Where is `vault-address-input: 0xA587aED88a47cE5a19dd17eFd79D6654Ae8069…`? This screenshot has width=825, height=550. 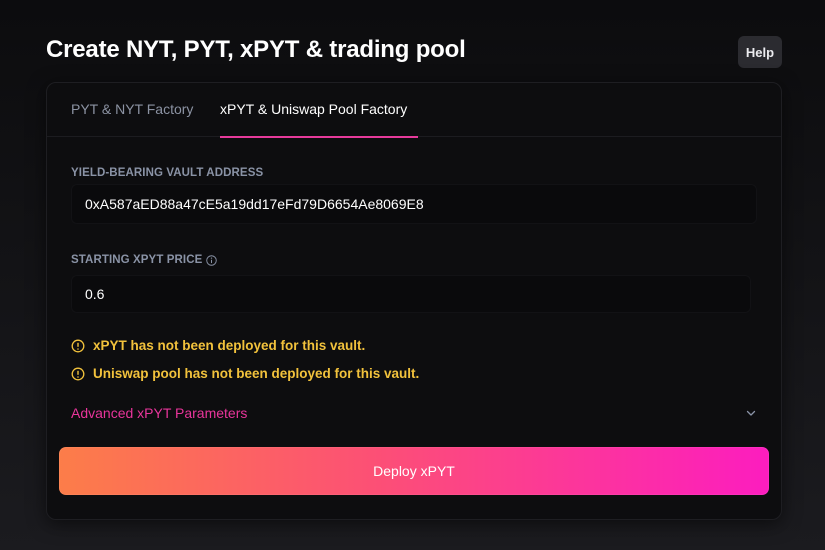 vault-address-input: 0xA587aED88a47cE5a19dd17eFd79D6654Ae8069… is located at coordinates (414, 204).